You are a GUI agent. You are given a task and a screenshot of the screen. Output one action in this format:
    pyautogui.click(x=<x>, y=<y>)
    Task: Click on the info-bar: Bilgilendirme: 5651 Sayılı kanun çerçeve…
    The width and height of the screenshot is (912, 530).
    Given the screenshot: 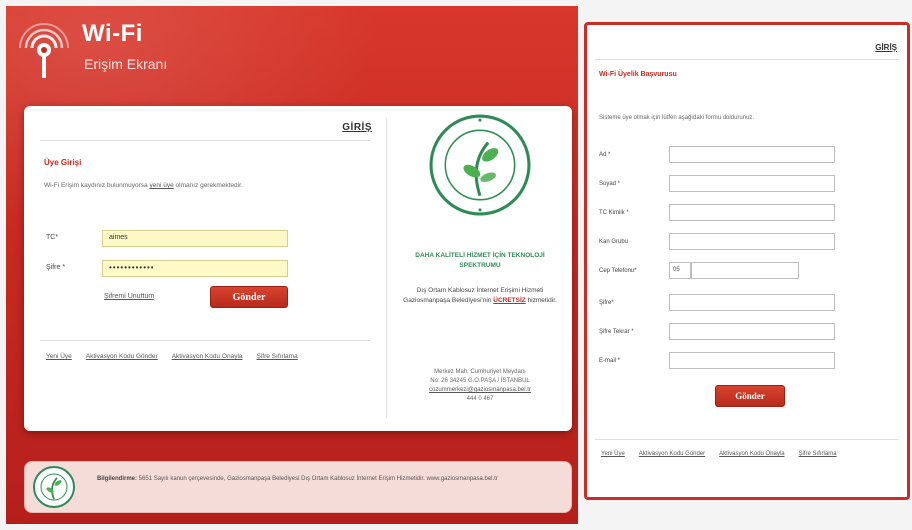 What is the action you would take?
    pyautogui.click(x=298, y=487)
    